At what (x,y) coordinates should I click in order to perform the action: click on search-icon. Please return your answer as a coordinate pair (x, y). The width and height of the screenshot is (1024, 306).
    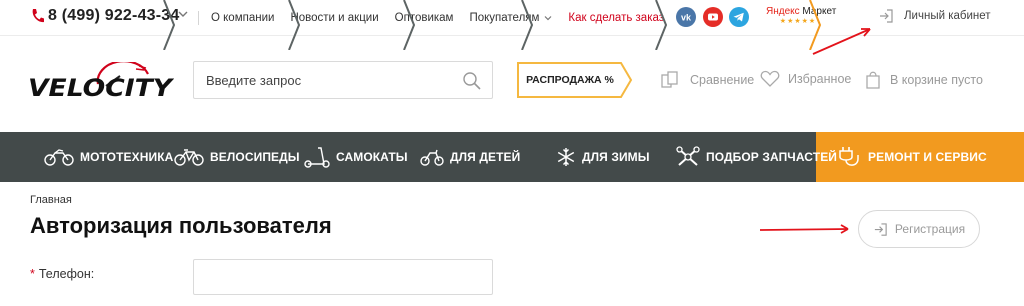
    Looking at the image, I should click on (472, 81).